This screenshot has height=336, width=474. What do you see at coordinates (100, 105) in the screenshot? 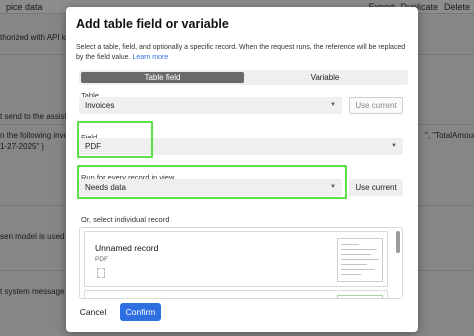
I see `table-select-value: Invoices` at bounding box center [100, 105].